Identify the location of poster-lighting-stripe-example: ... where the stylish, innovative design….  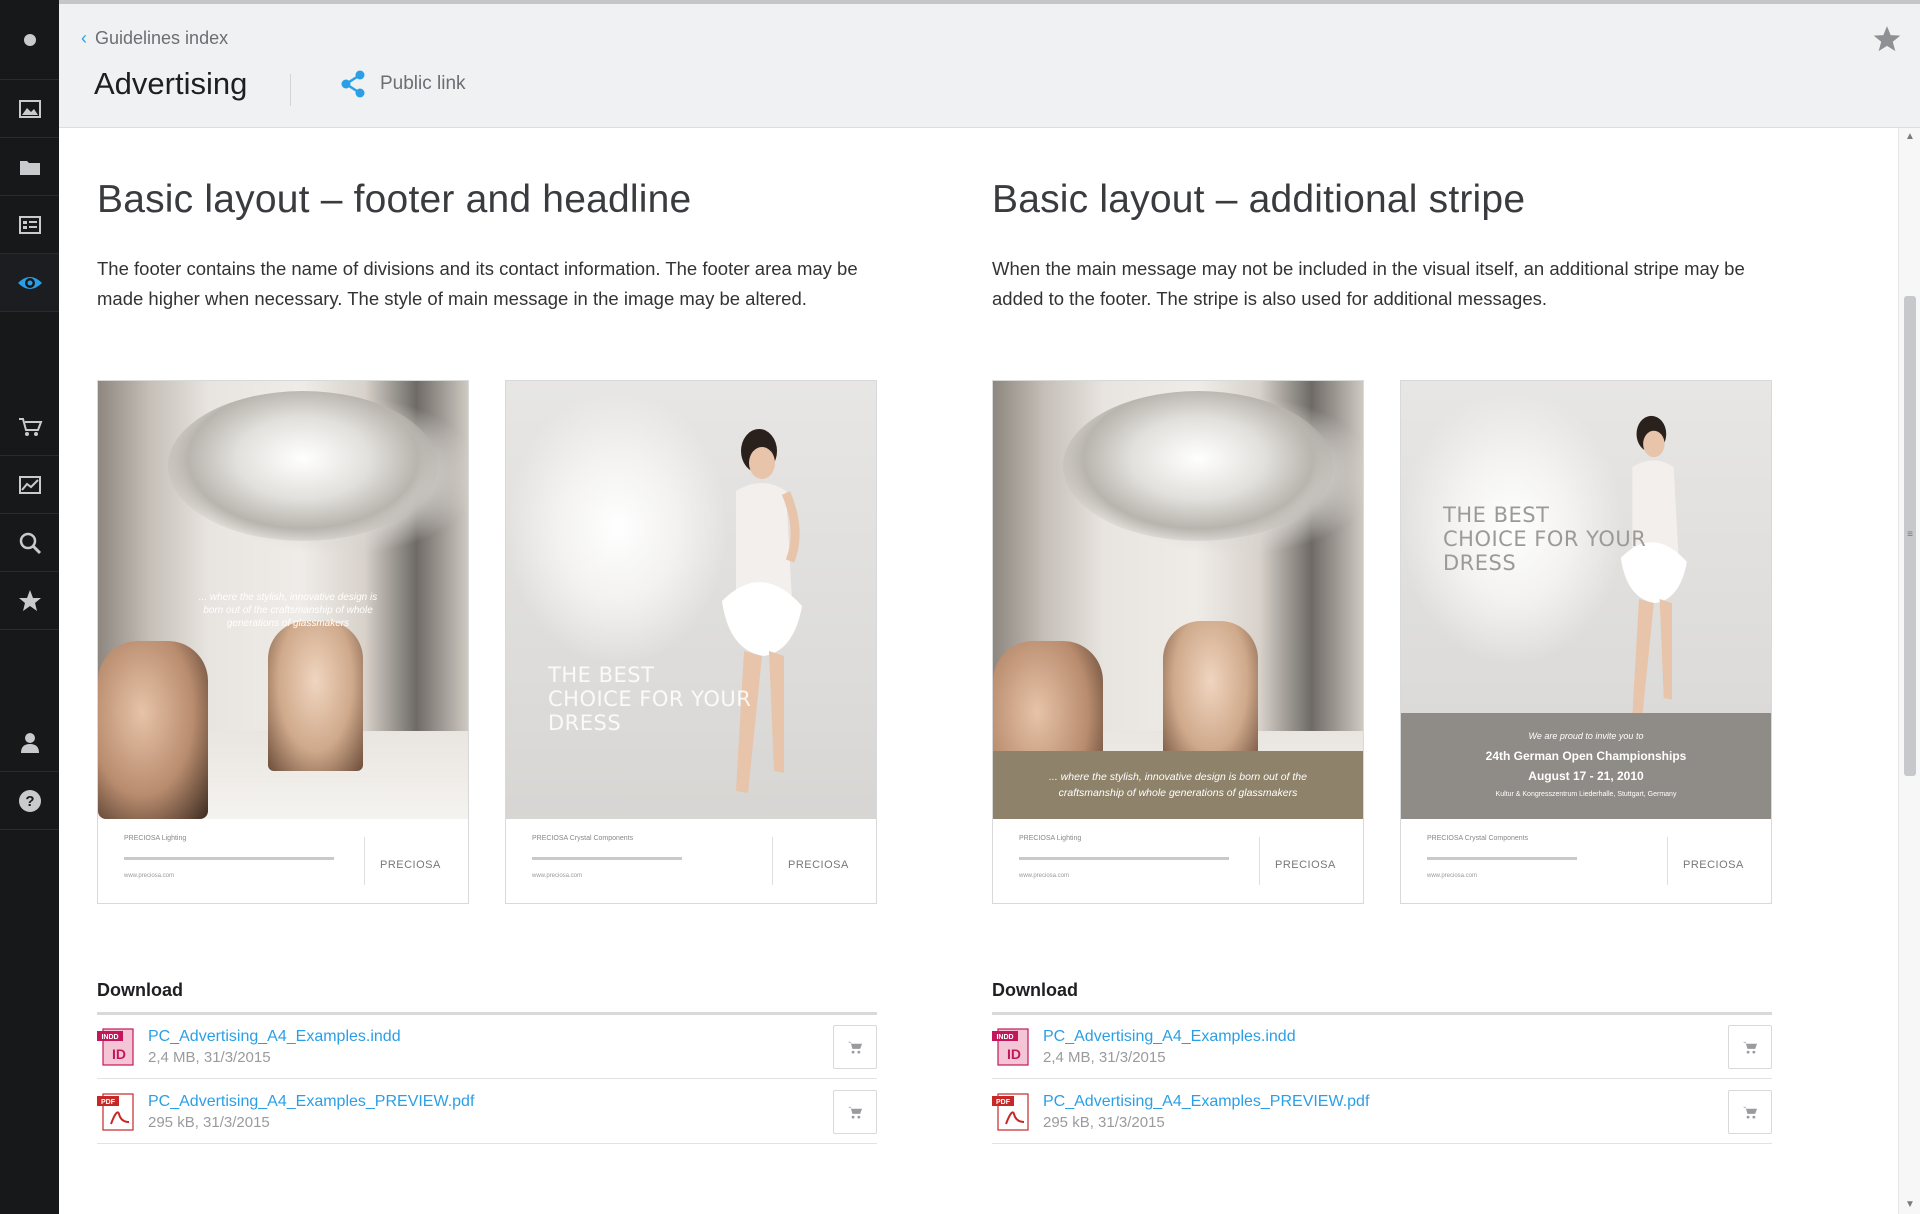
(1178, 642).